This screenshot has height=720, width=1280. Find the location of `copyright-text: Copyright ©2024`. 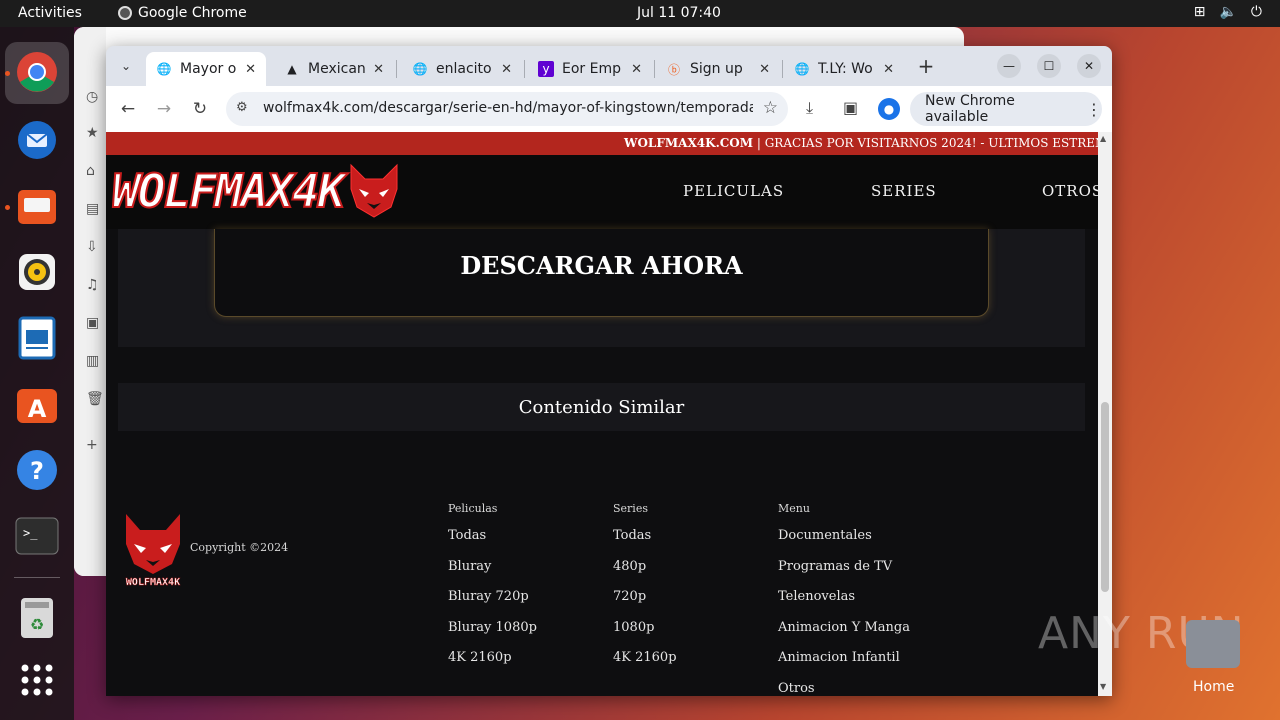

copyright-text: Copyright ©2024 is located at coordinates (239, 547).